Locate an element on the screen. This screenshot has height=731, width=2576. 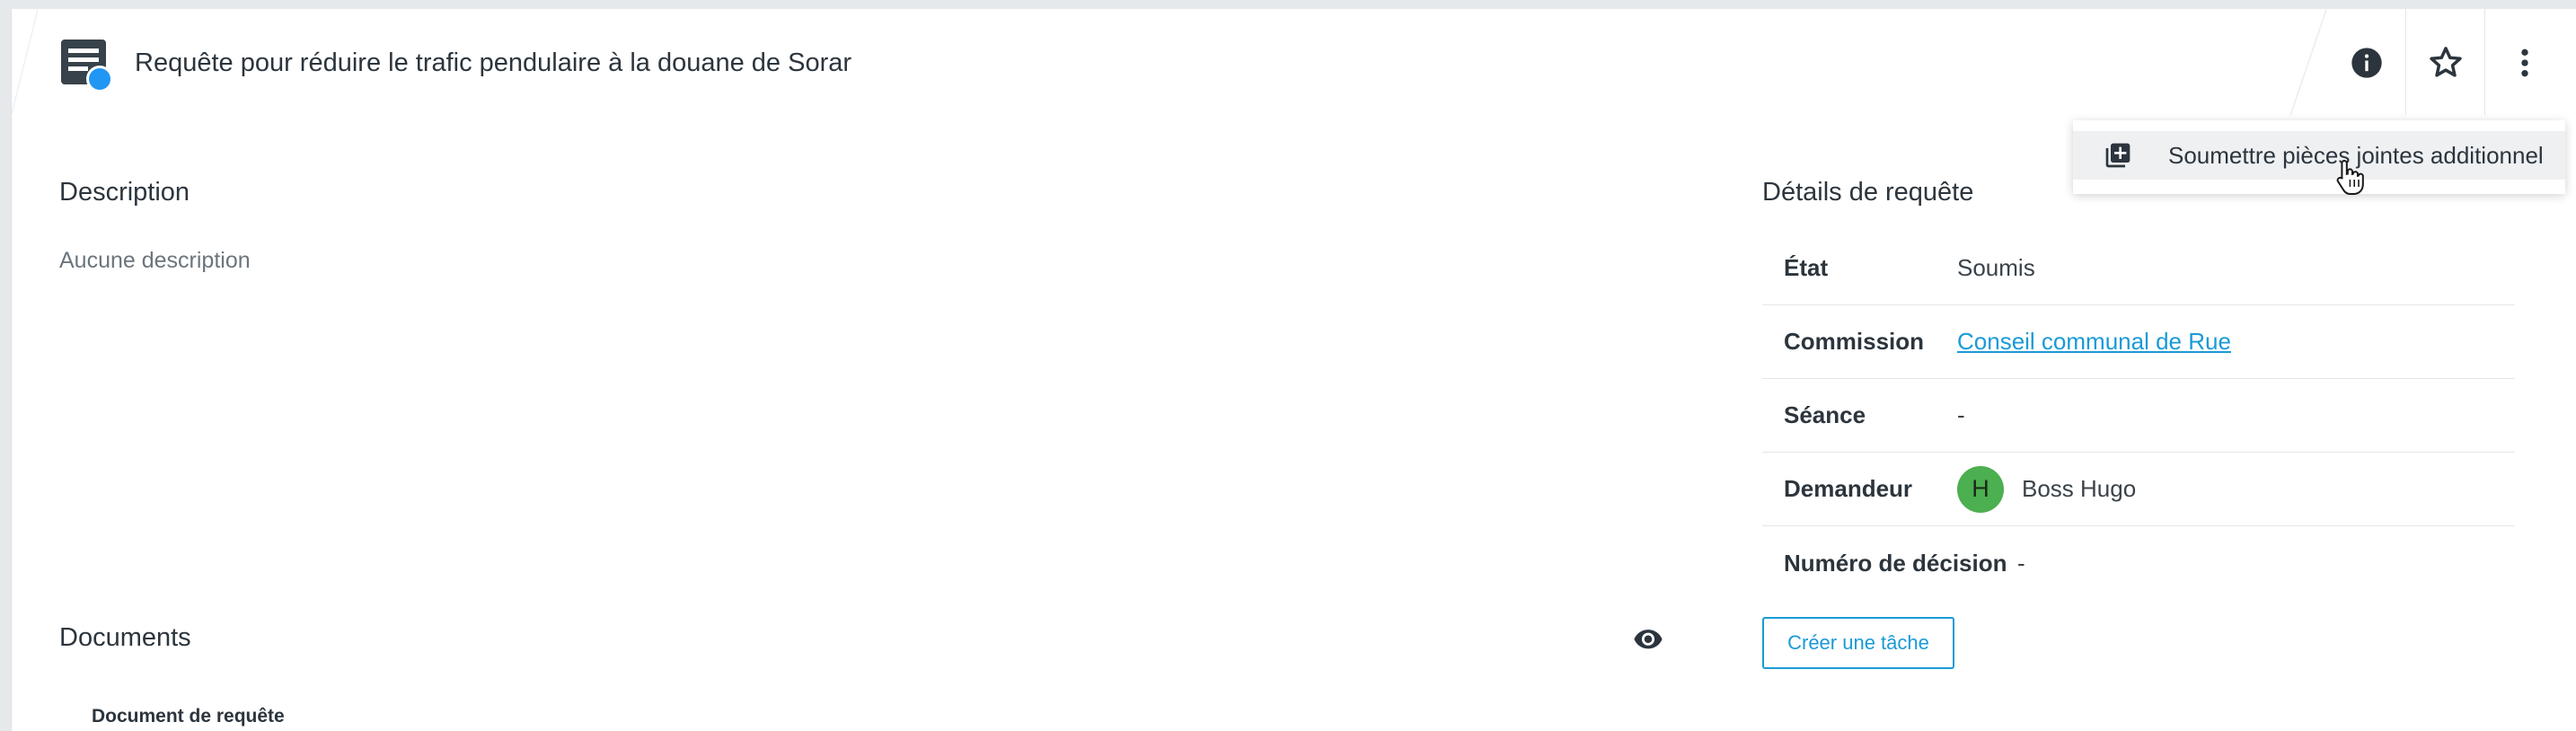
details-label: État is located at coordinates (1806, 267).